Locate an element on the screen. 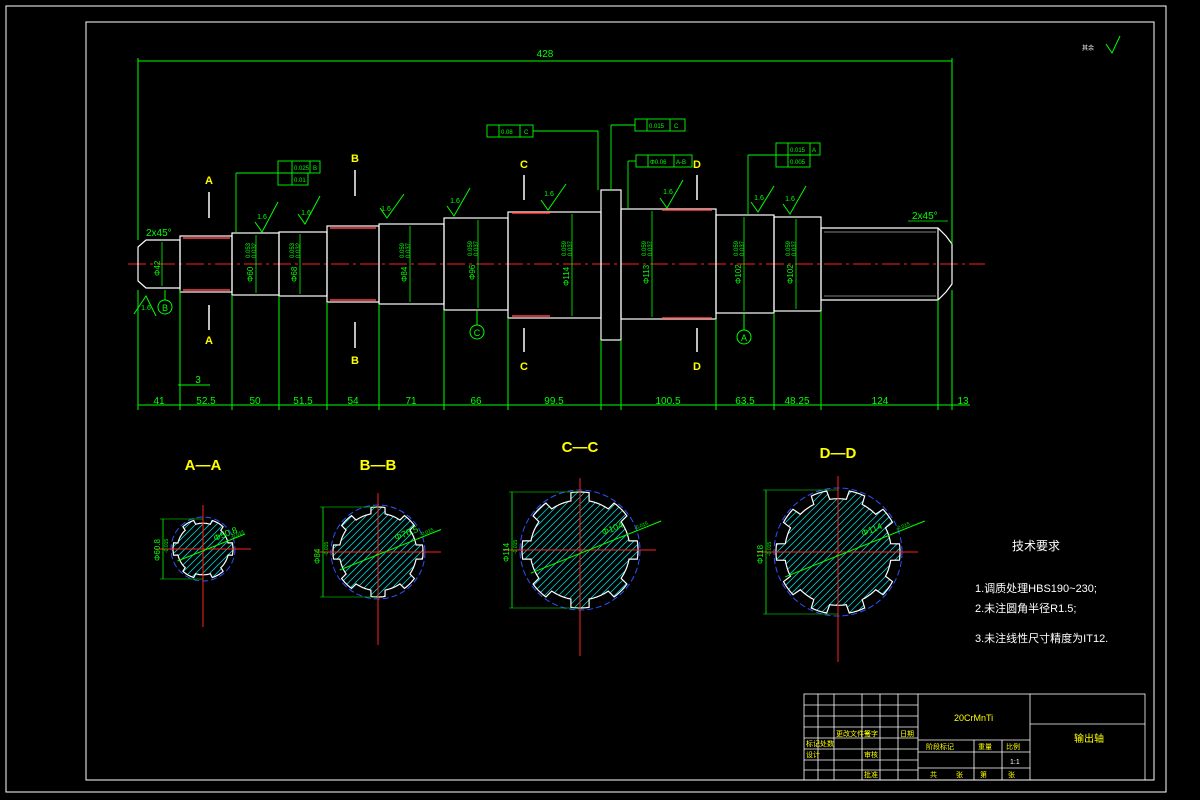 This screenshot has width=1200, height=800. section-title: D—D is located at coordinates (838, 453).